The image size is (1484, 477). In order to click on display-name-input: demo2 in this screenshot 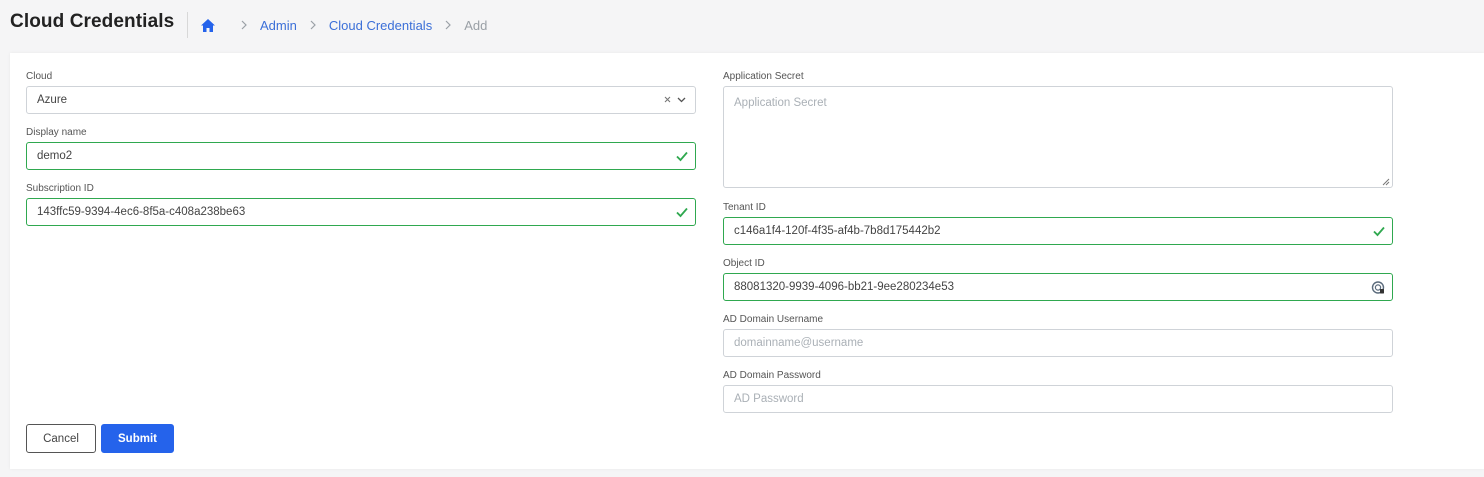, I will do `click(361, 156)`.